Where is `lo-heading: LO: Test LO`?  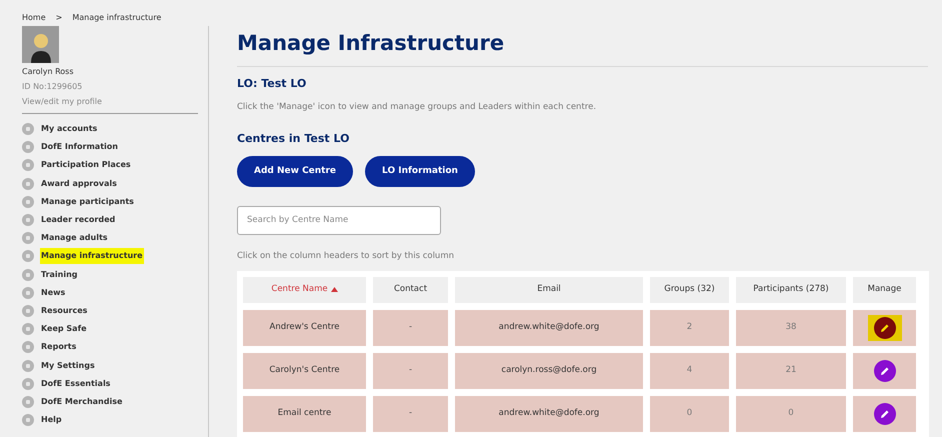
lo-heading: LO: Test LO is located at coordinates (272, 84).